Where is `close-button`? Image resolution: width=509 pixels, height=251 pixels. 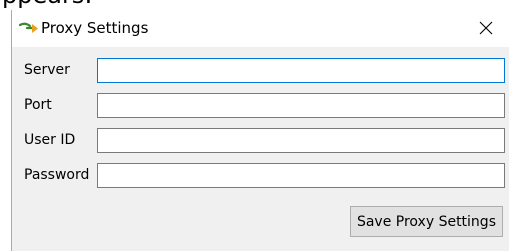
close-button is located at coordinates (486, 28).